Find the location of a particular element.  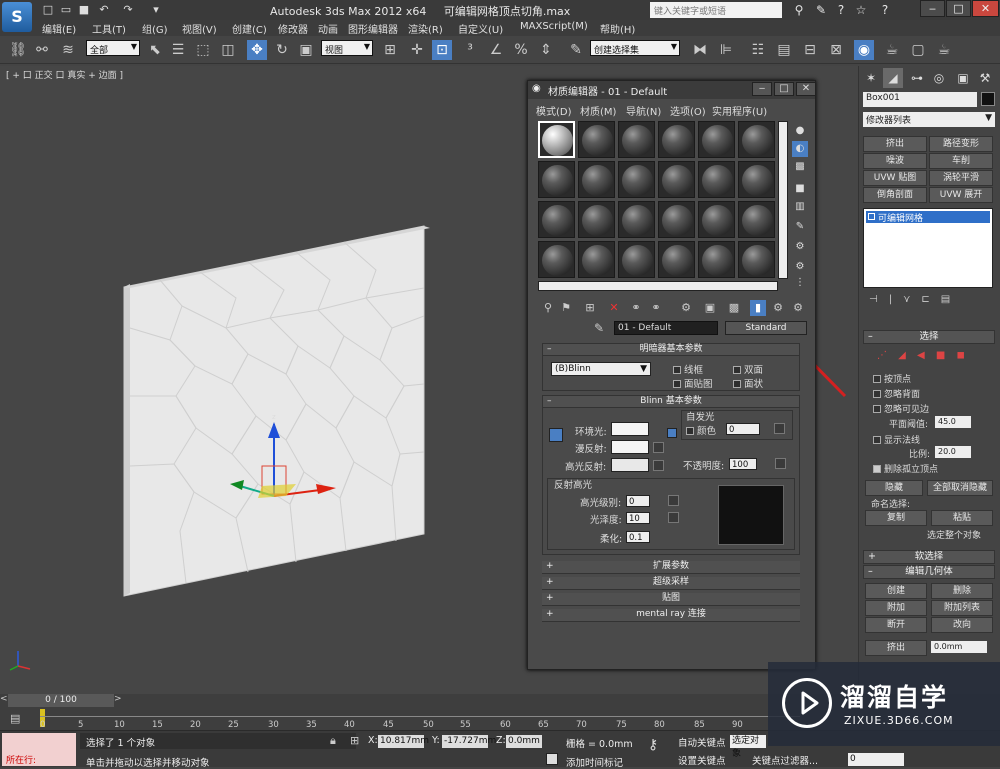

menu-customize: 自定义(U) is located at coordinates (480, 28).